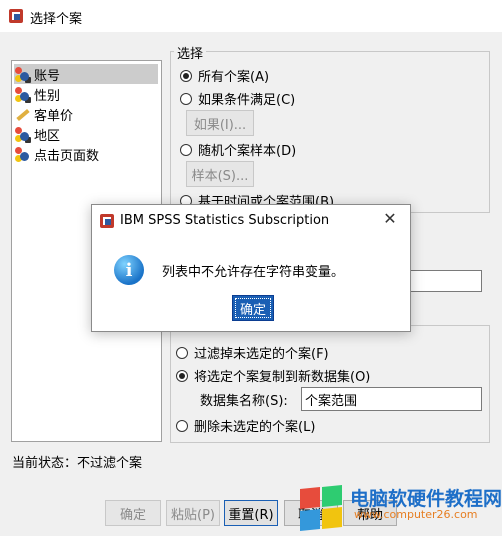  What do you see at coordinates (416, 514) in the screenshot?
I see `watermark-url: www.computer26.com` at bounding box center [416, 514].